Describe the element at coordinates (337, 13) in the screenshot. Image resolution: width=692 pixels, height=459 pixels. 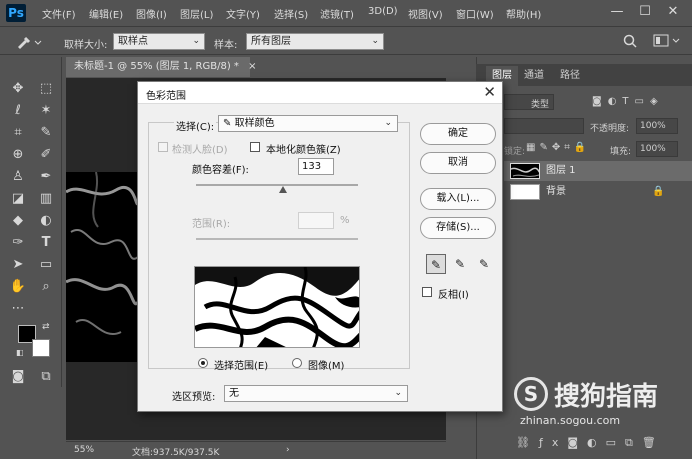
I see `menu-filter: 滤镜(T)` at that location.